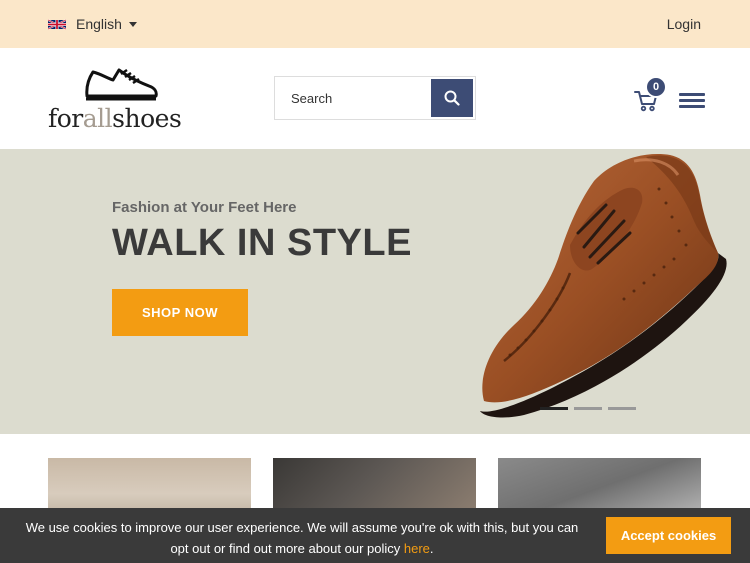 The image size is (750, 563). Describe the element at coordinates (65, 118) in the screenshot. I see `logo-text-for: for` at that location.